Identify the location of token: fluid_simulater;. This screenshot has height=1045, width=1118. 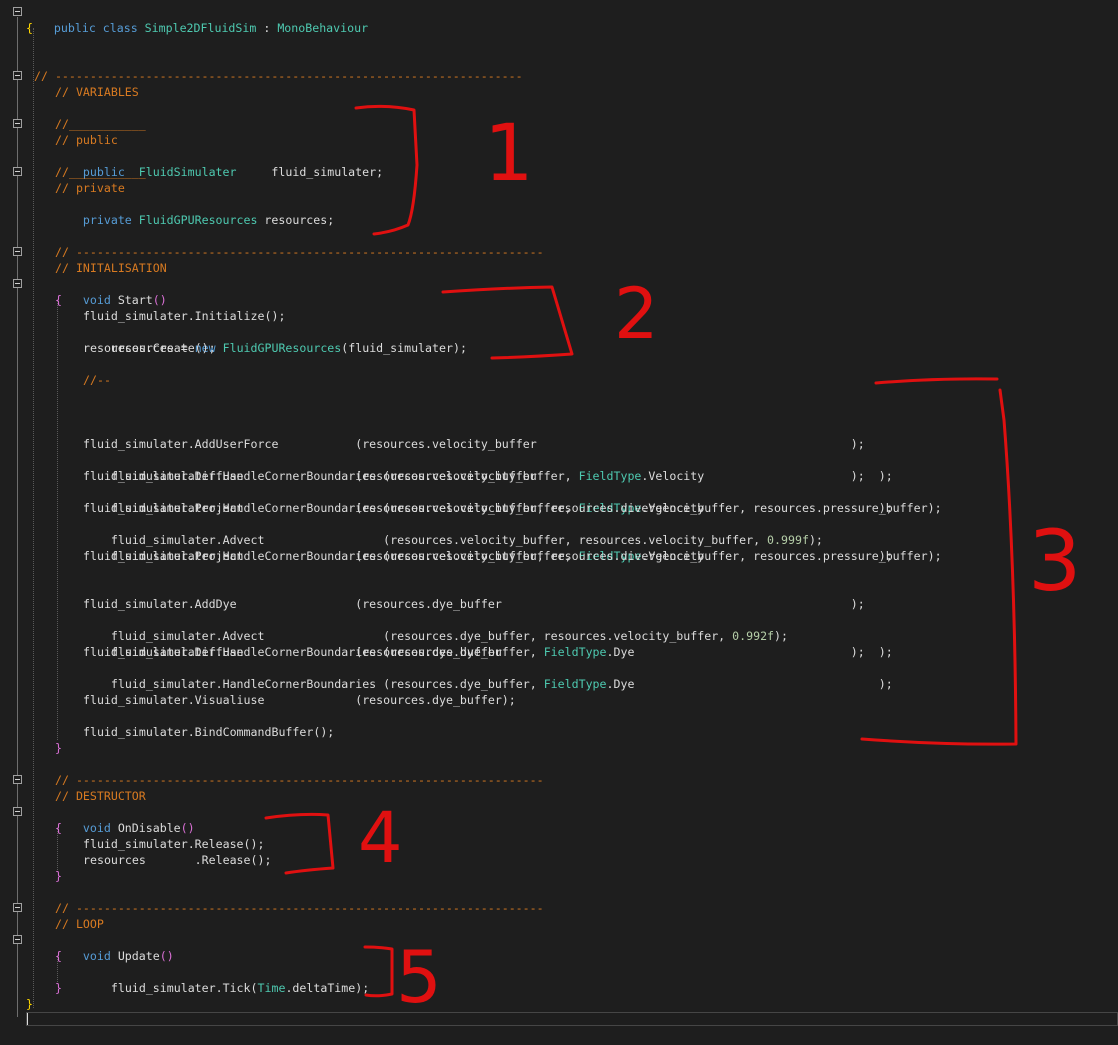
(310, 172).